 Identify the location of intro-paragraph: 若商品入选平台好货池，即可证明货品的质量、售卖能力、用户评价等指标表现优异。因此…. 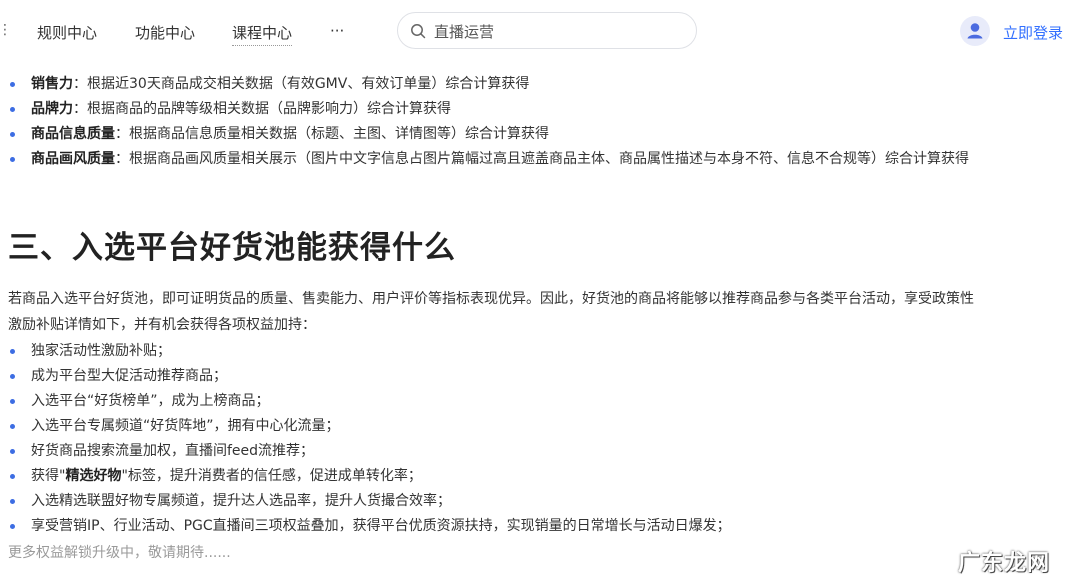
(533, 312).